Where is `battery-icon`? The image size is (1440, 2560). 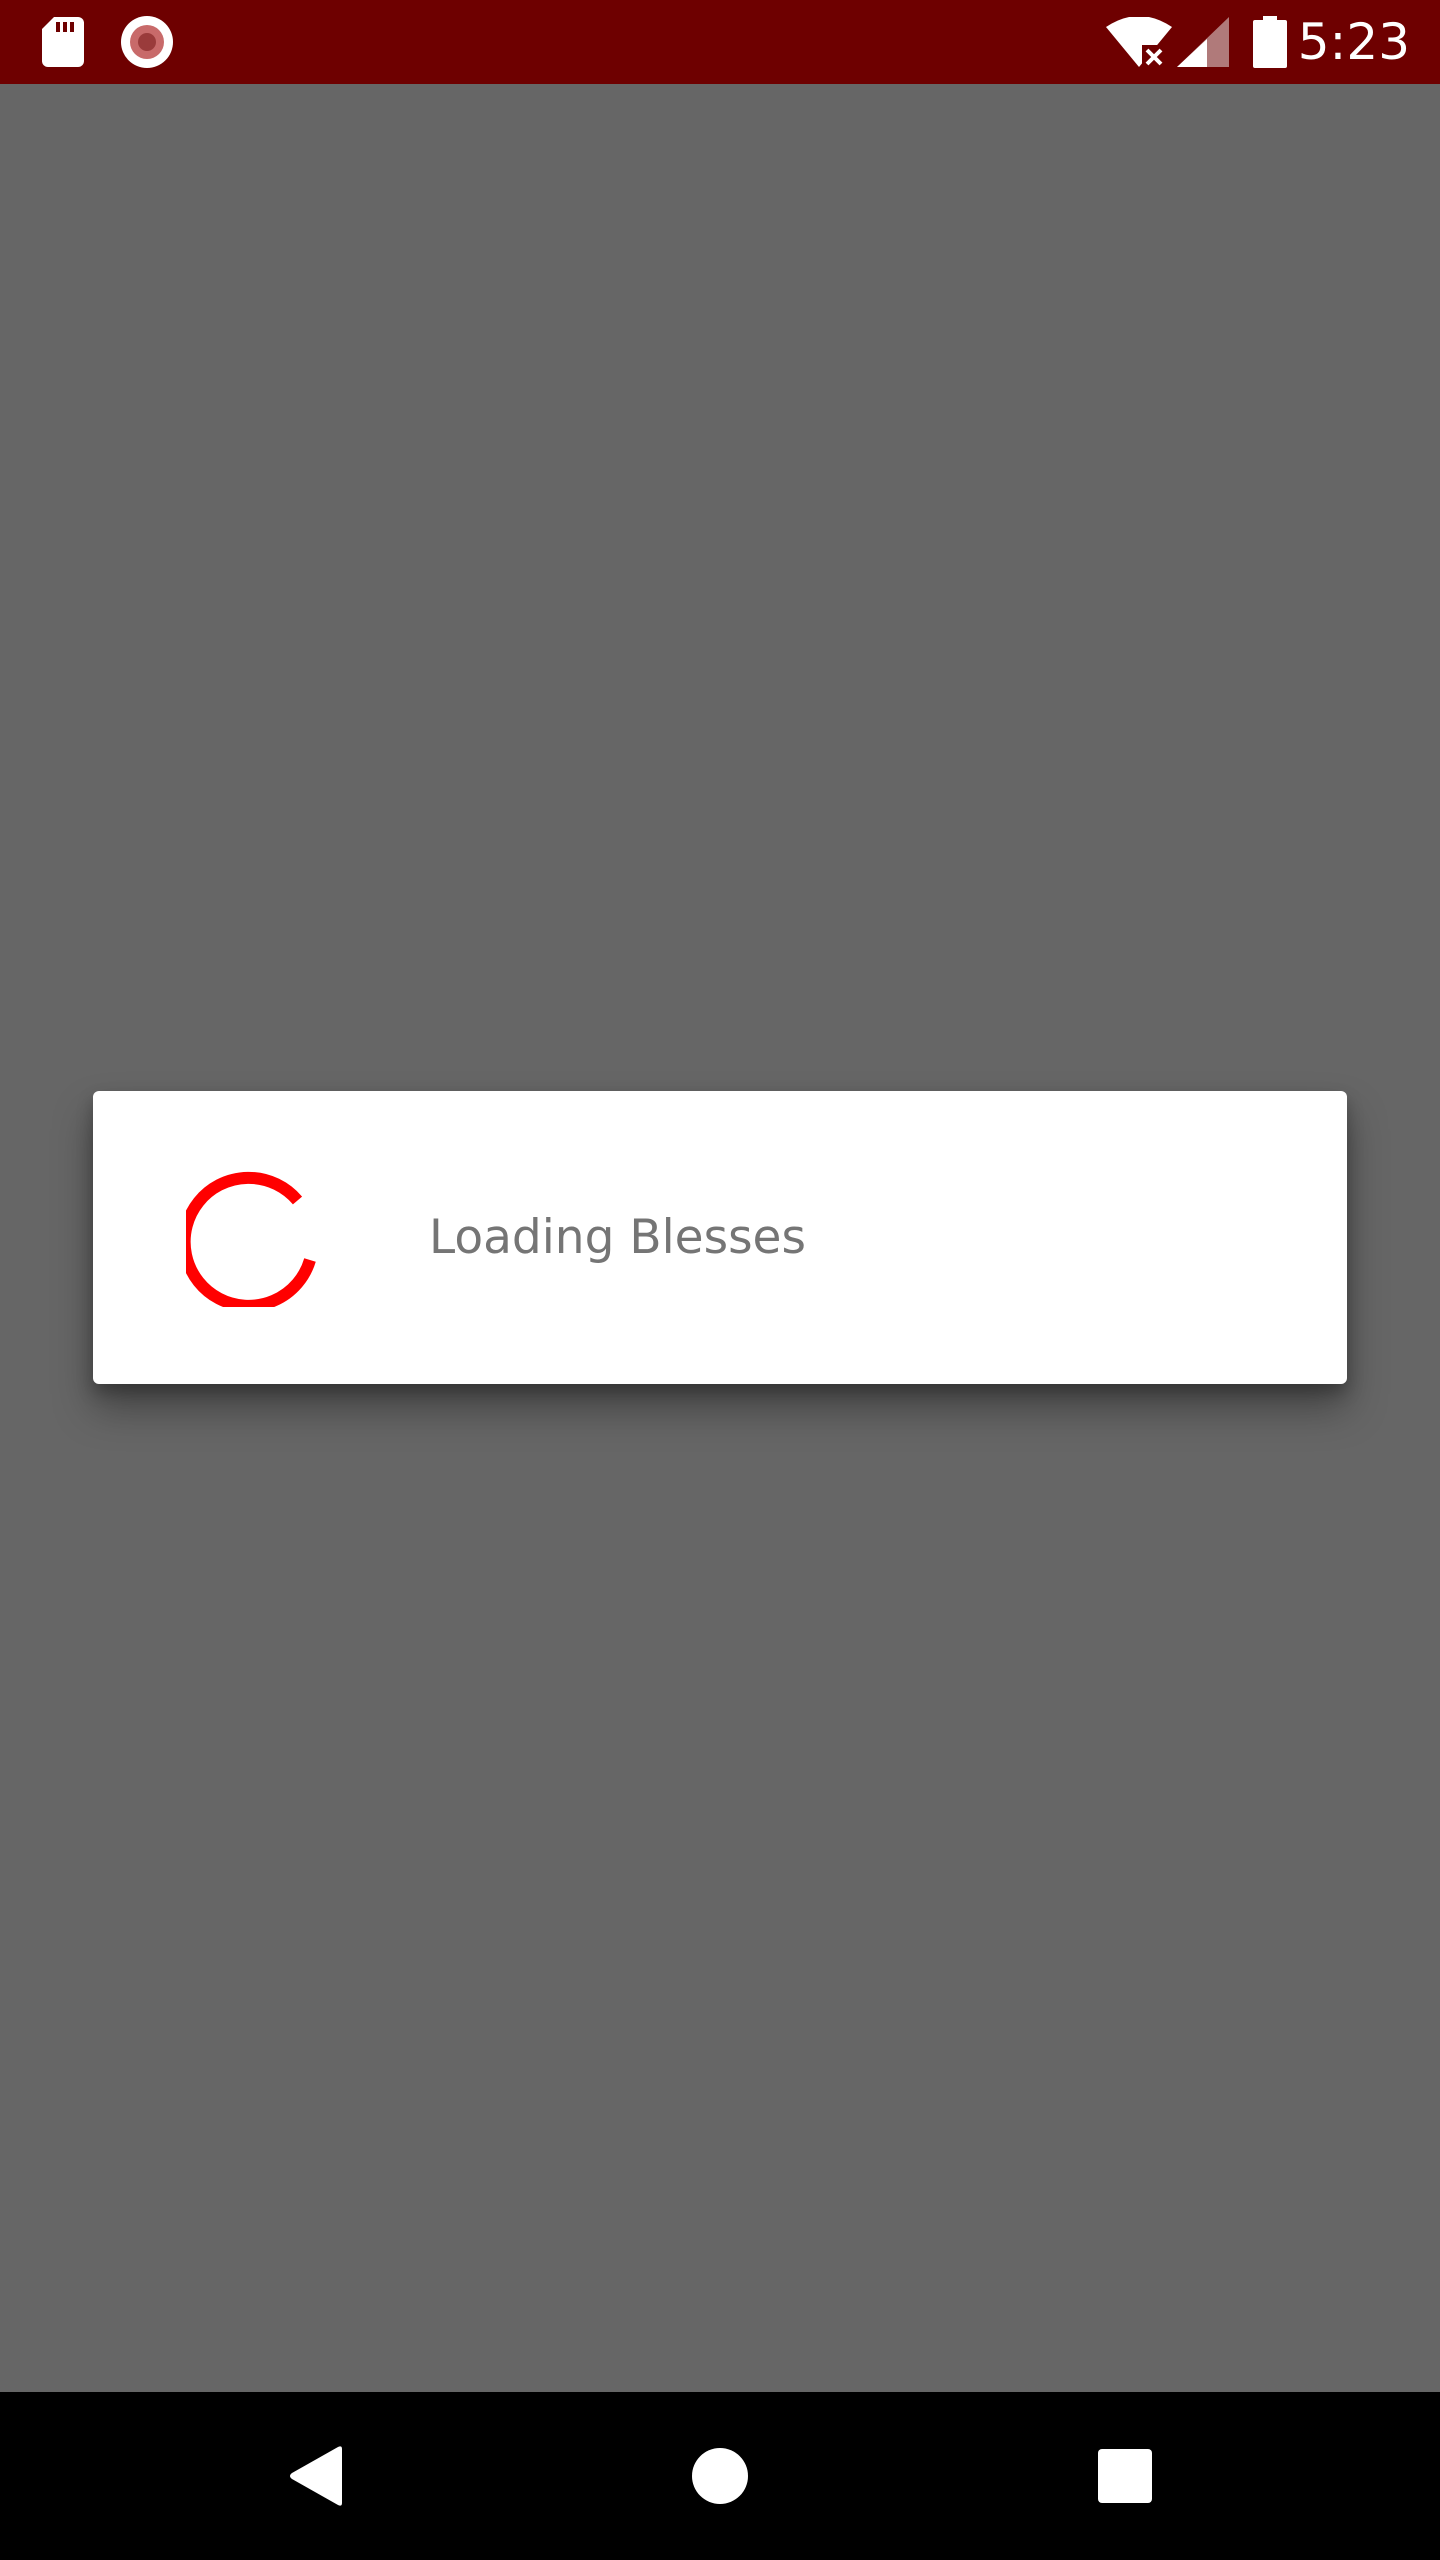 battery-icon is located at coordinates (1270, 42).